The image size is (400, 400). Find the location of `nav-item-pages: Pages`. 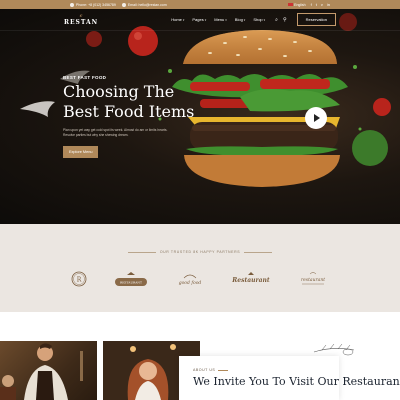

nav-item-pages: Pages is located at coordinates (199, 19).